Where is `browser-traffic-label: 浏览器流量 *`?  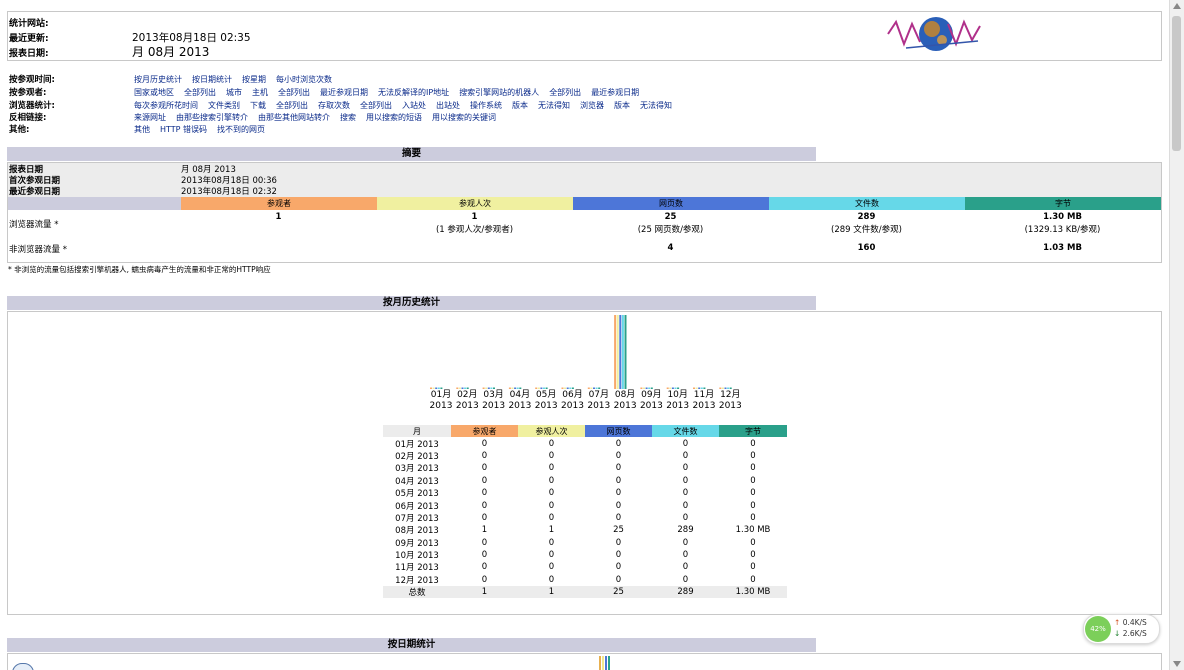 browser-traffic-label: 浏览器流量 * is located at coordinates (34, 225).